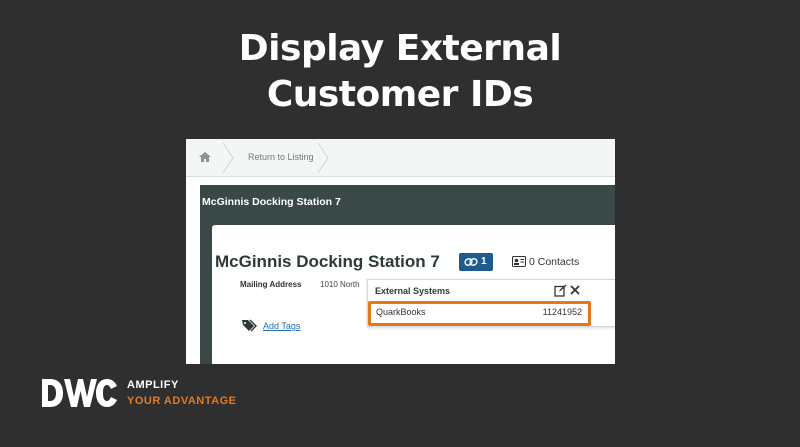 The image size is (800, 447). What do you see at coordinates (79, 393) in the screenshot?
I see `dwc-logo` at bounding box center [79, 393].